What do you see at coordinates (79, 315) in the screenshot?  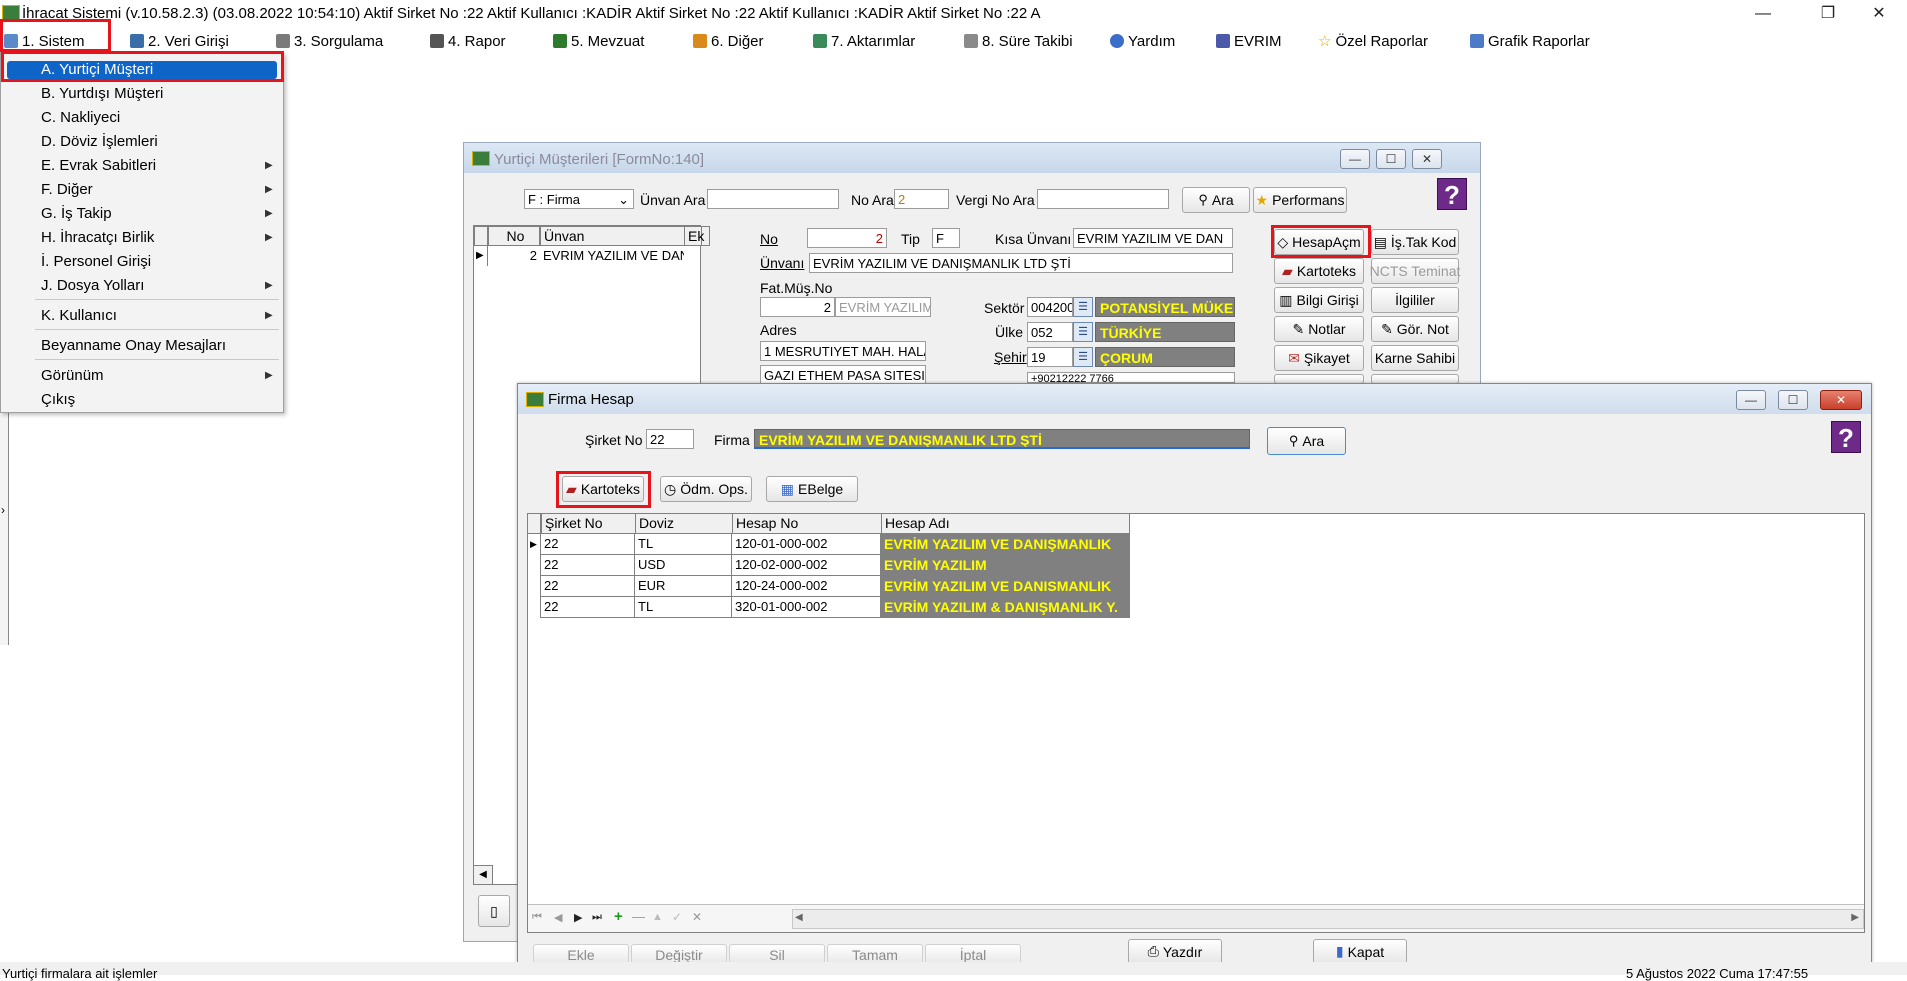 I see `menu-item-kullanici: K. Kullanıcı` at bounding box center [79, 315].